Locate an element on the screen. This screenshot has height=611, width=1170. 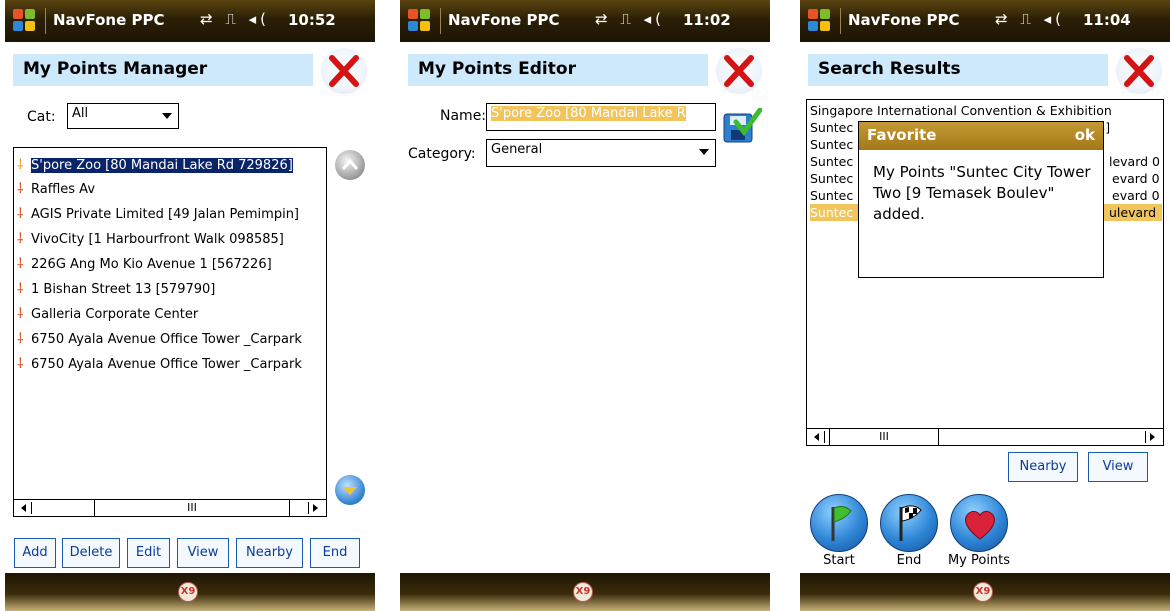
clock: 10:52 is located at coordinates (312, 20).